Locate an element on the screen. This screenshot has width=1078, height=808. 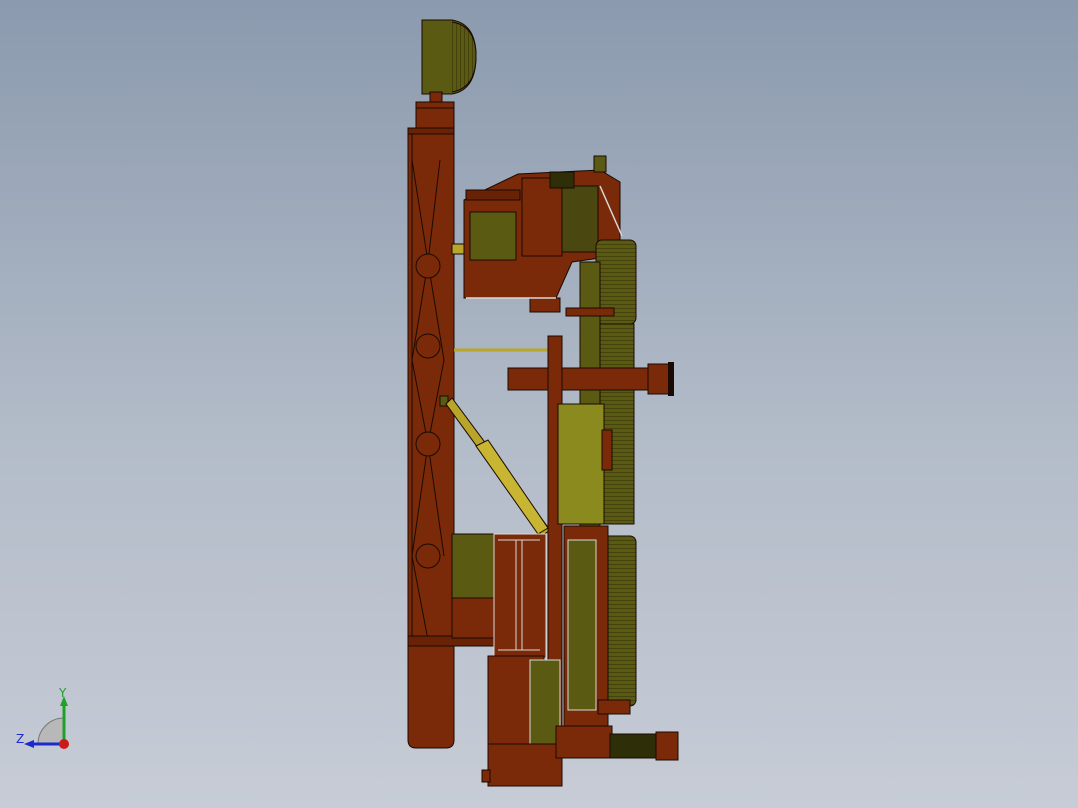
x-axis-dot is located at coordinates (64, 744).